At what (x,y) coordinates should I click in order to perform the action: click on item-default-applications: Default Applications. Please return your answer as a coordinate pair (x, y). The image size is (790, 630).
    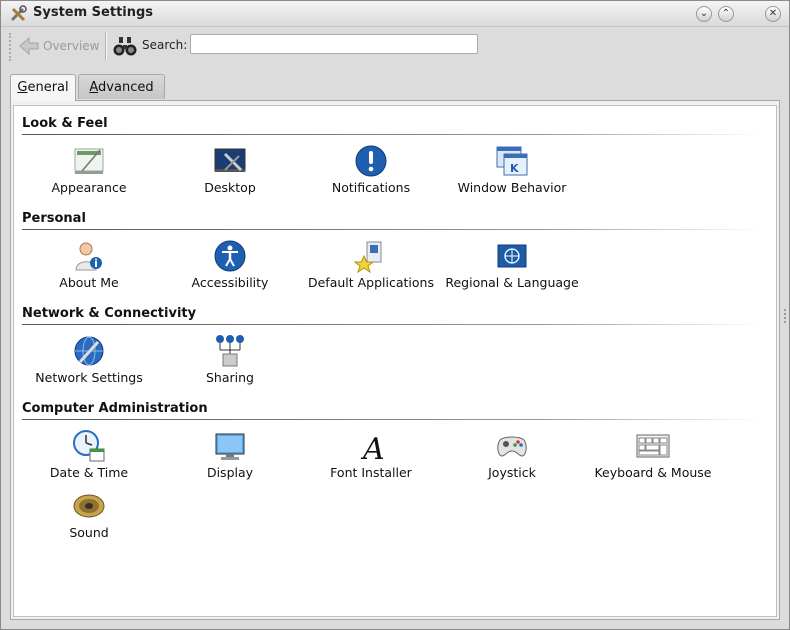
    Looking at the image, I should click on (371, 266).